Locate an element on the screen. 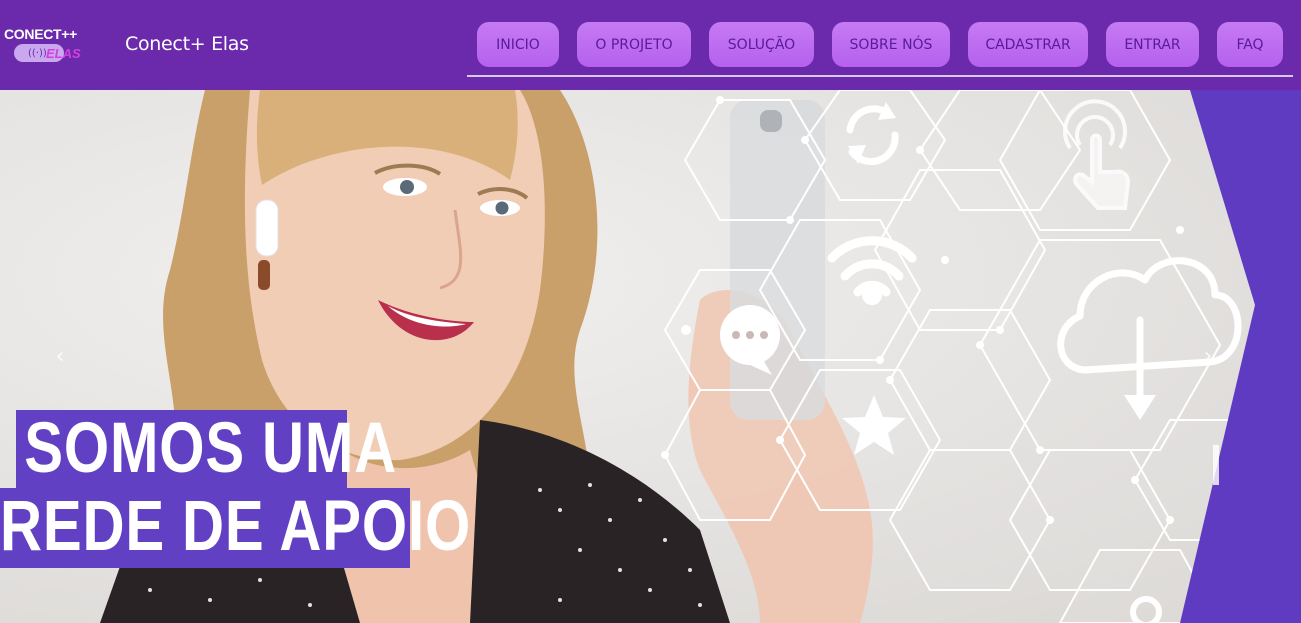 This screenshot has height=623, width=1301. wifi-icon-dot is located at coordinates (872, 295).